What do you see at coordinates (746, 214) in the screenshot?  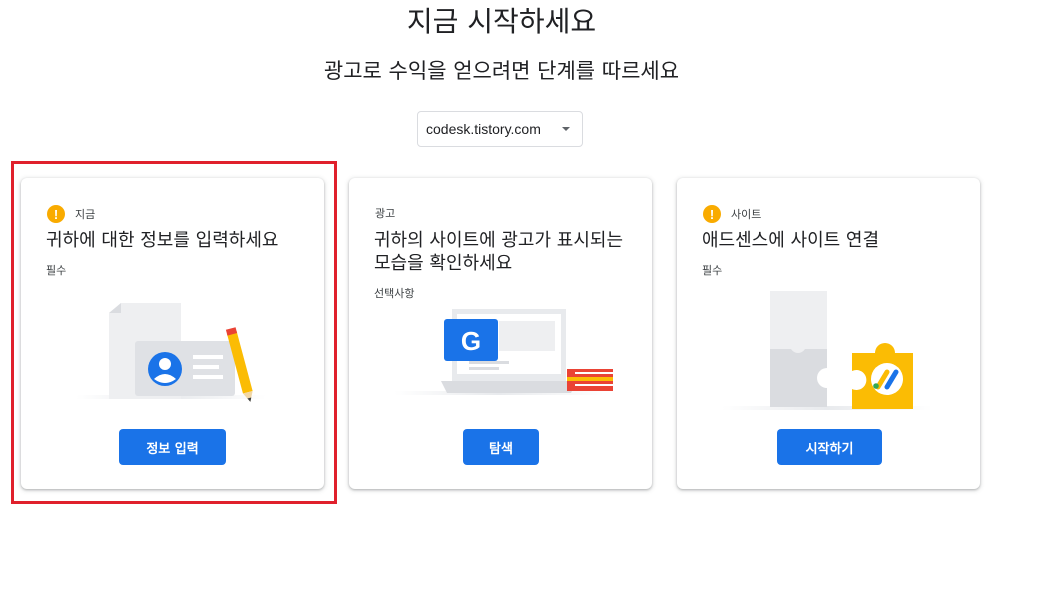 I see `card-status-label: 사이트` at bounding box center [746, 214].